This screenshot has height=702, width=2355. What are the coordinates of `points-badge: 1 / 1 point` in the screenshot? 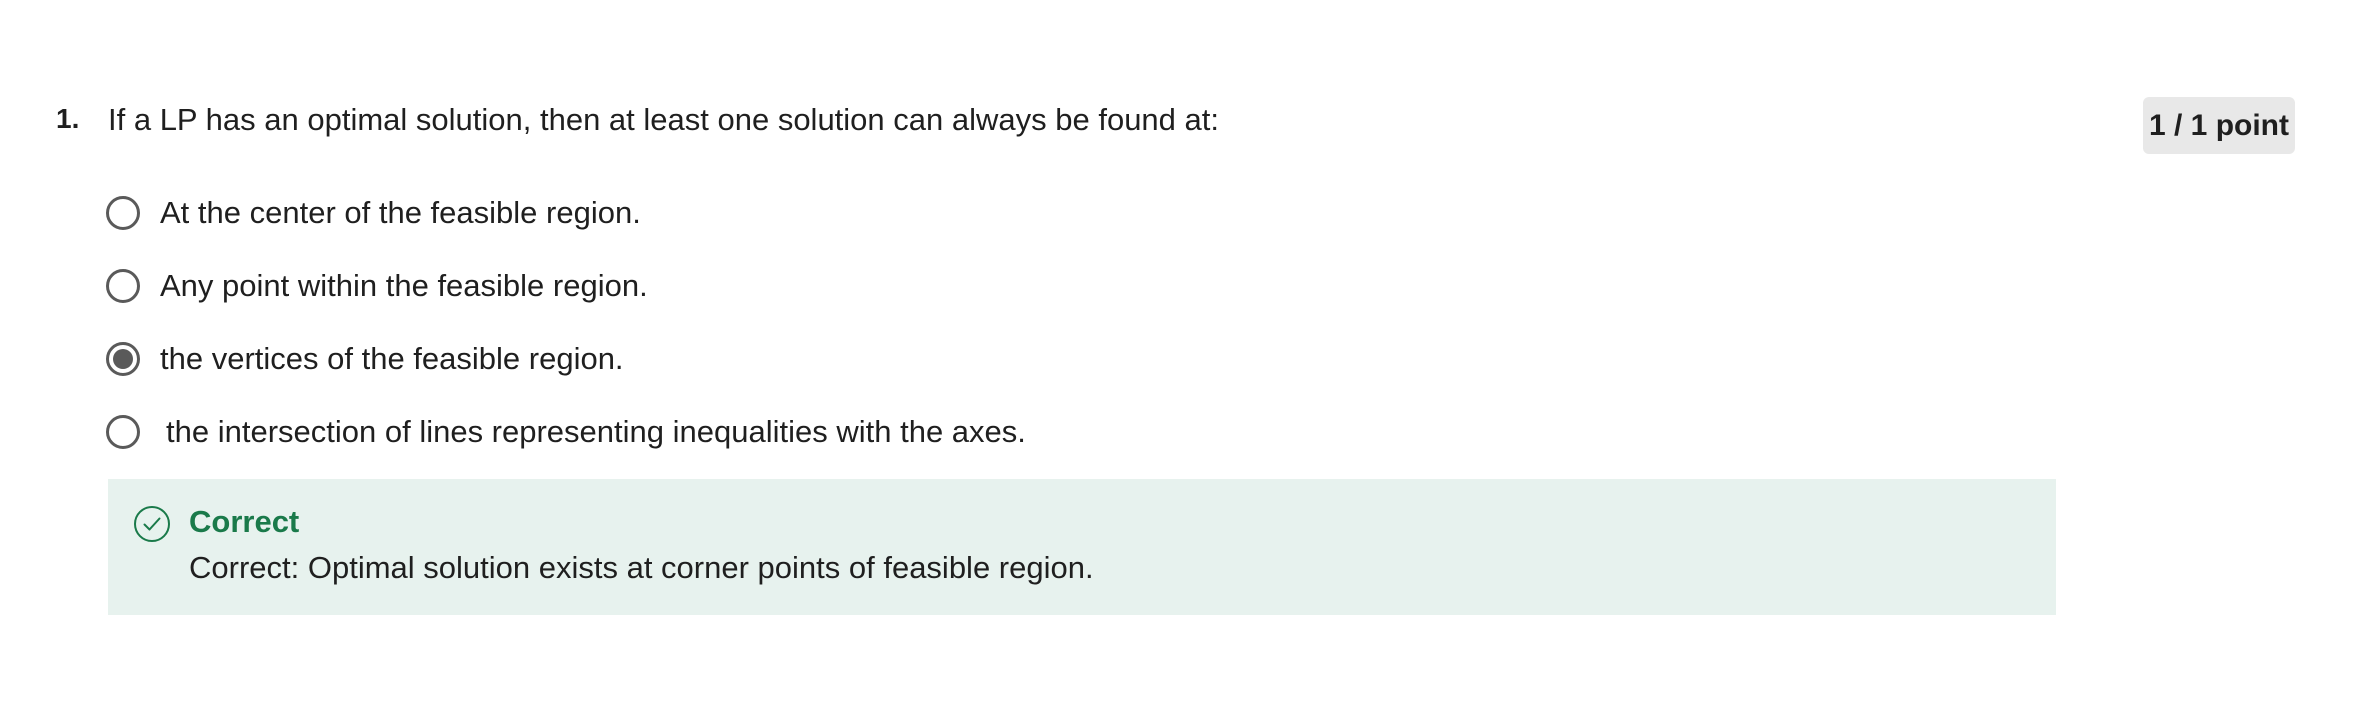 It's located at (2219, 125).